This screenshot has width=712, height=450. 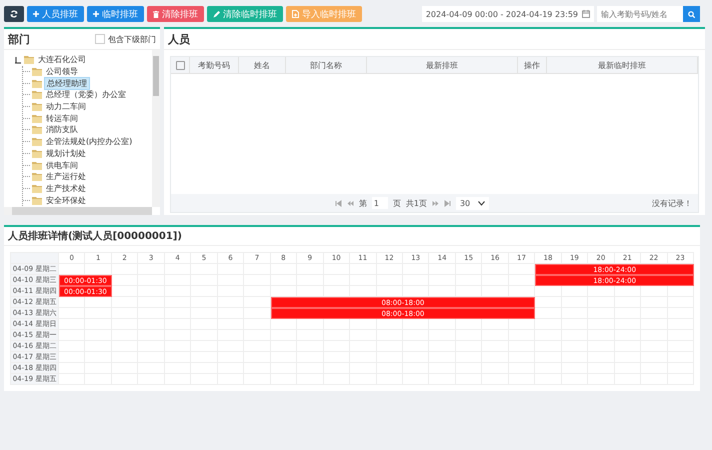 I want to click on trash-icon, so click(x=156, y=14).